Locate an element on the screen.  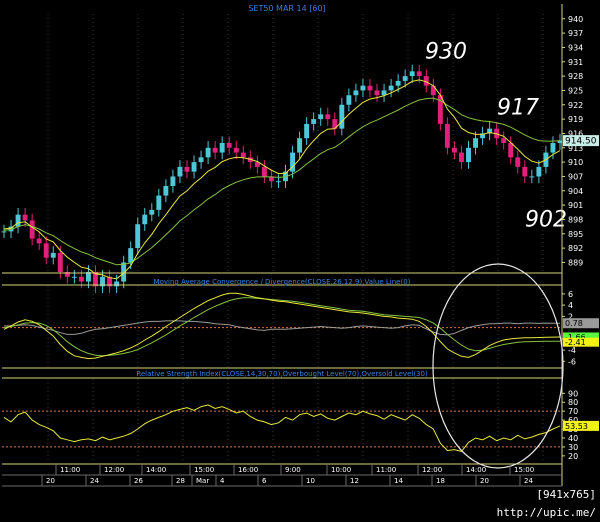
rsi-y-tick-label: 40 is located at coordinates (573, 438).